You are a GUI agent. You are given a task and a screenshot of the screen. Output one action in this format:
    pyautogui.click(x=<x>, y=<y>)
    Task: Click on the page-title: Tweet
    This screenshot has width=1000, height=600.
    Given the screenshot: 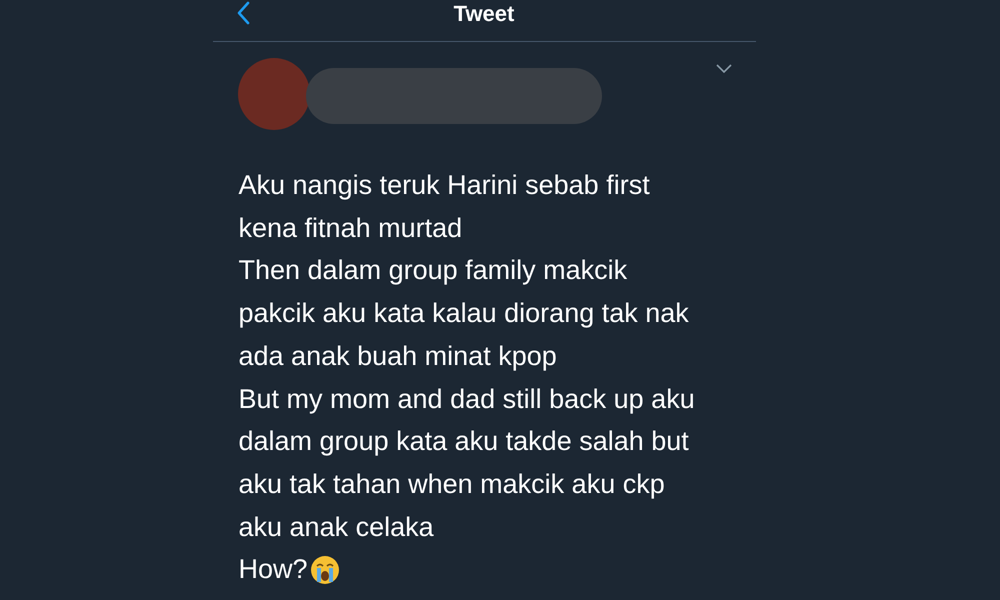 What is the action you would take?
    pyautogui.click(x=484, y=13)
    